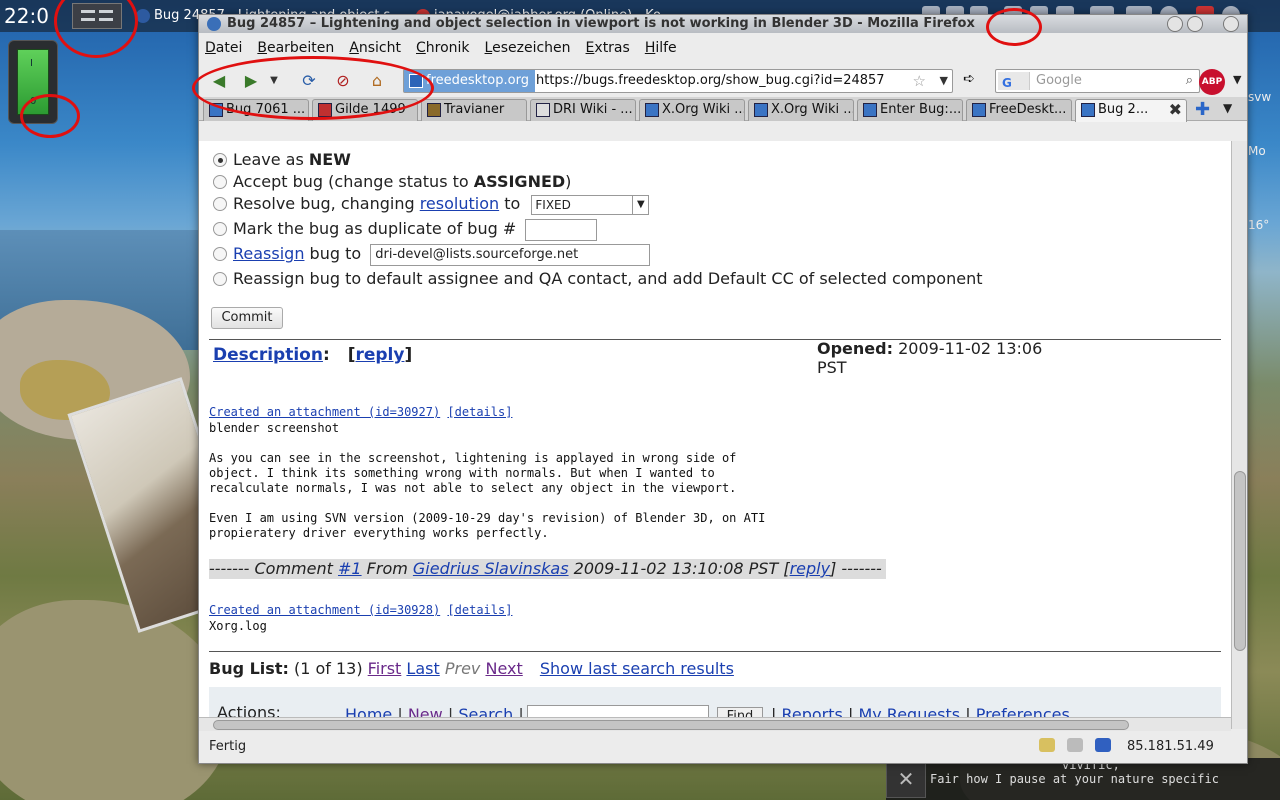 This screenshot has width=1280, height=800. I want to click on bug-list-first-link: First, so click(385, 668).